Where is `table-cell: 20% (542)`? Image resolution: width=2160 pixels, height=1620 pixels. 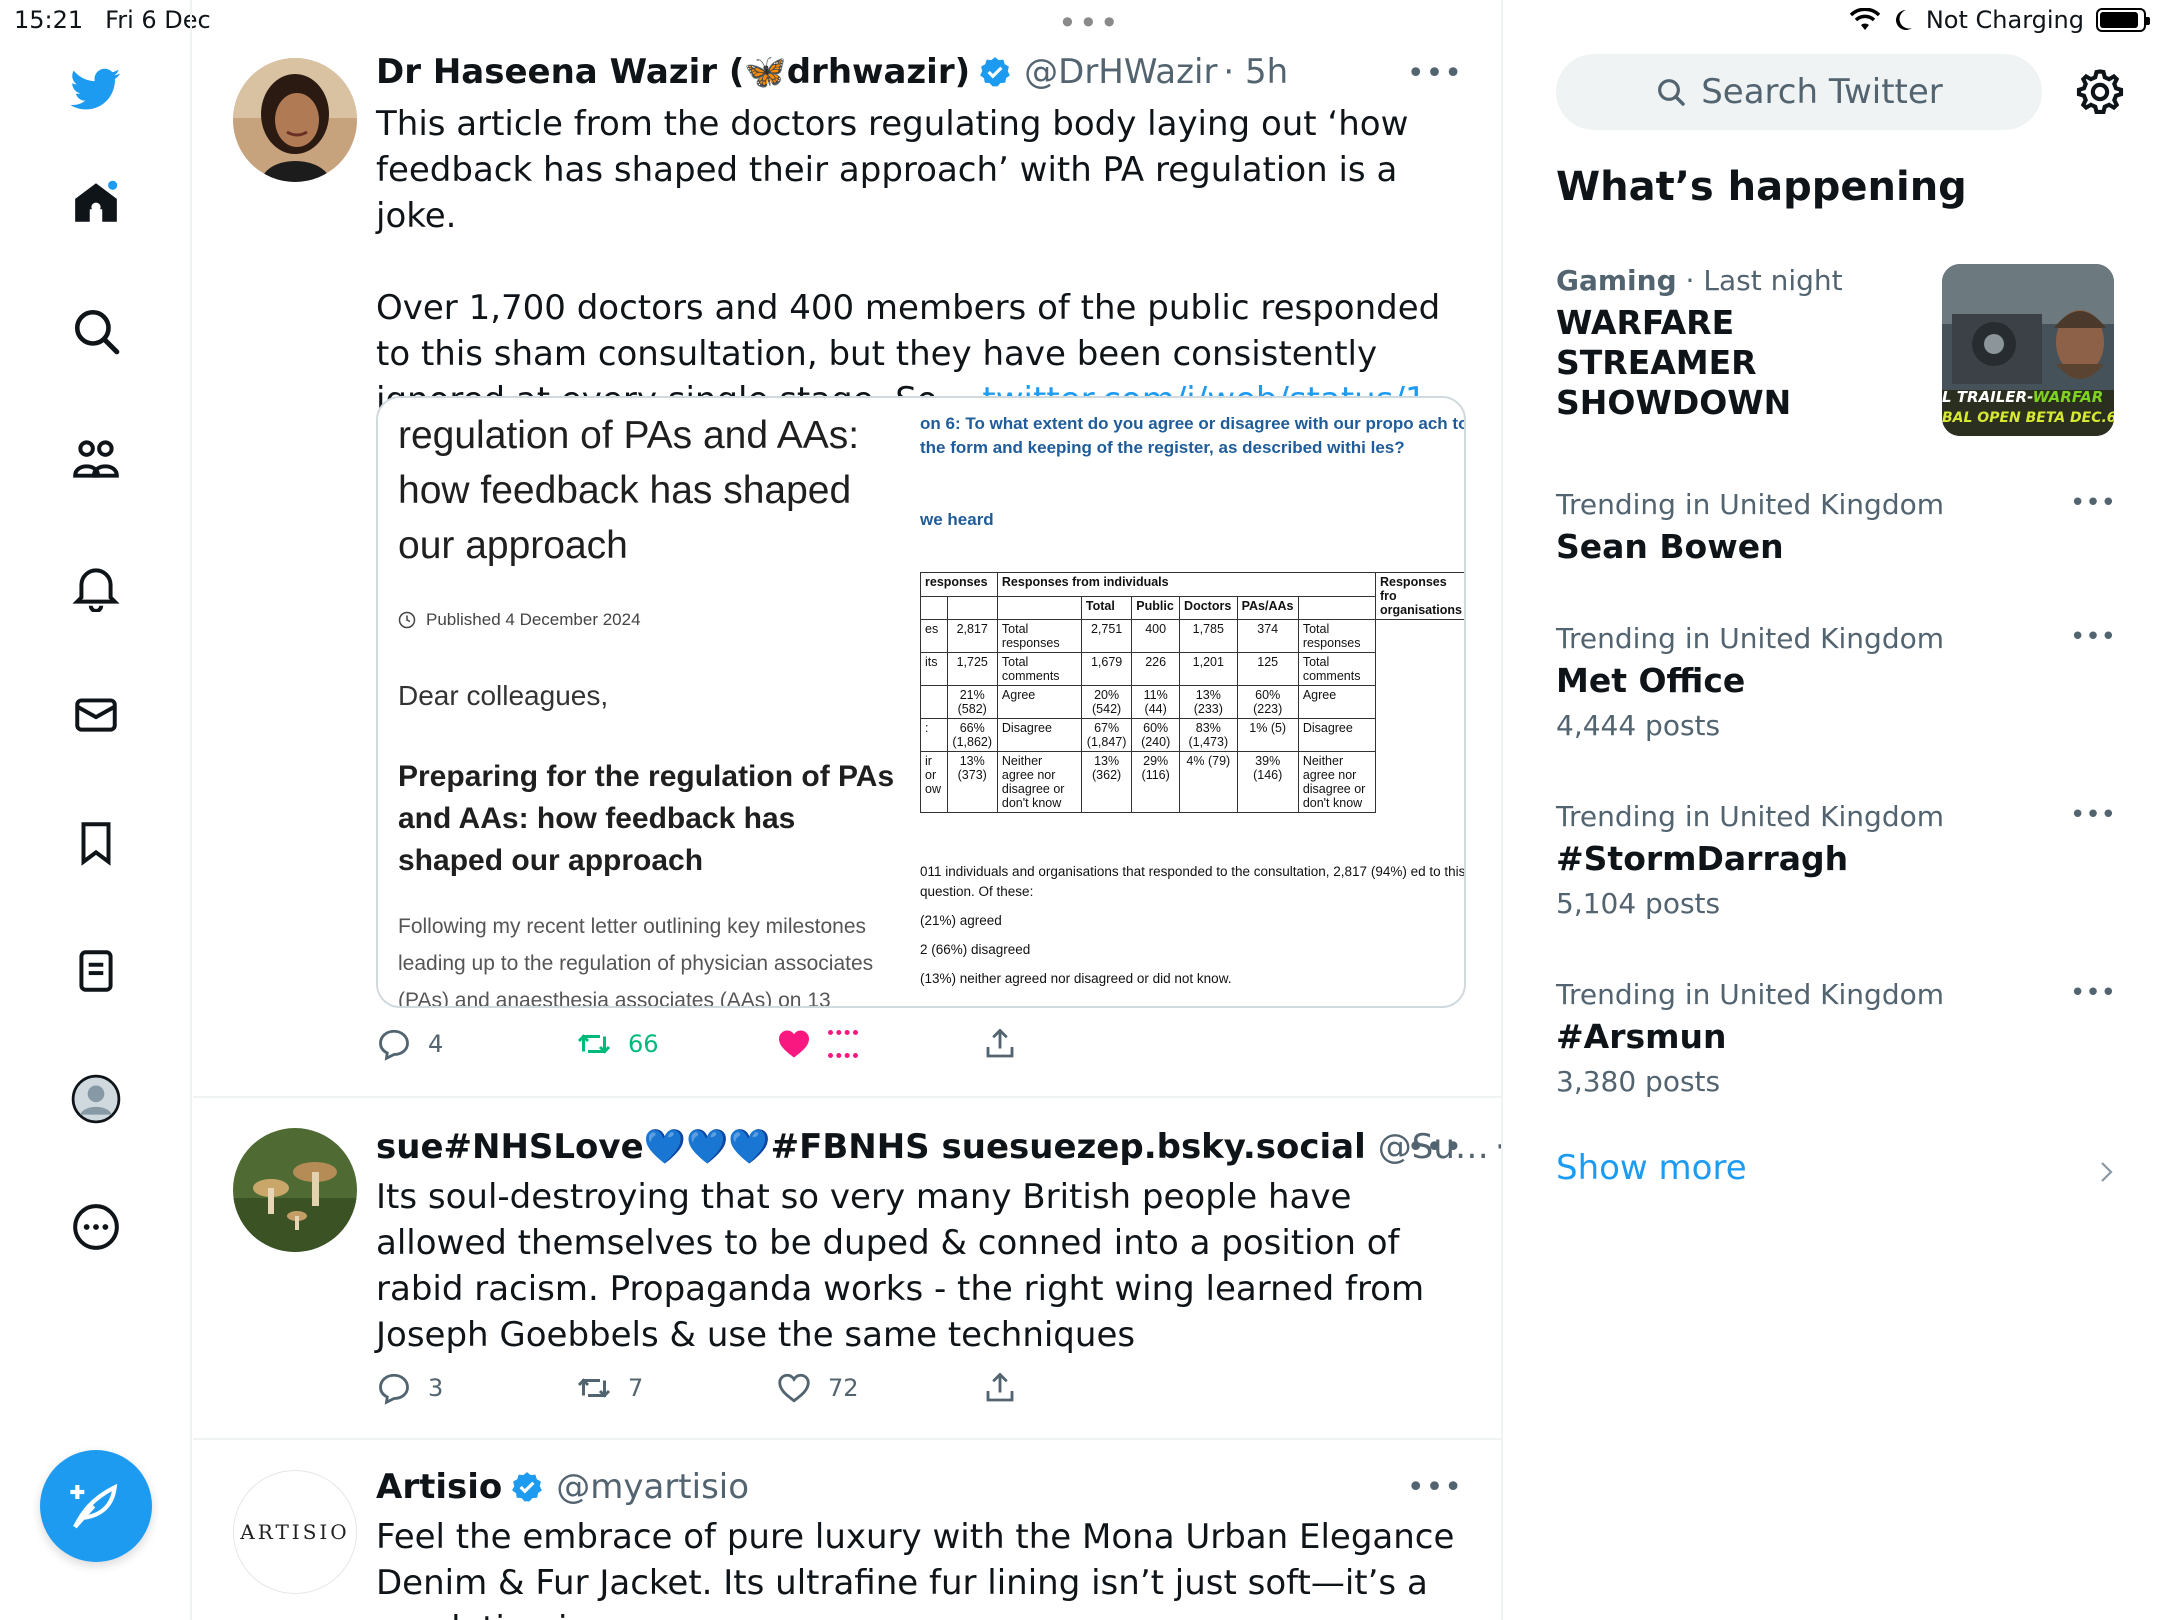
table-cell: 20% (542) is located at coordinates (1106, 702).